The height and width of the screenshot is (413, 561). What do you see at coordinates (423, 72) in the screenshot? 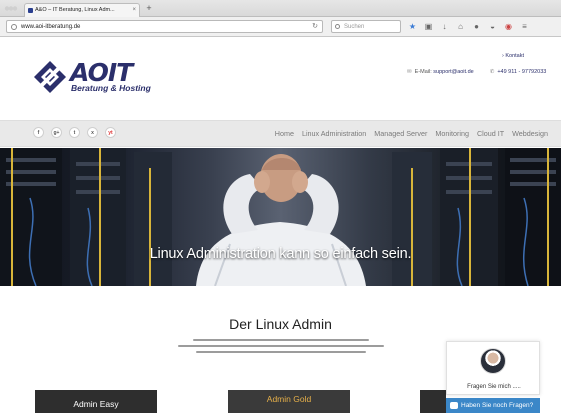
I see `email-label: E-Mail:` at bounding box center [423, 72].